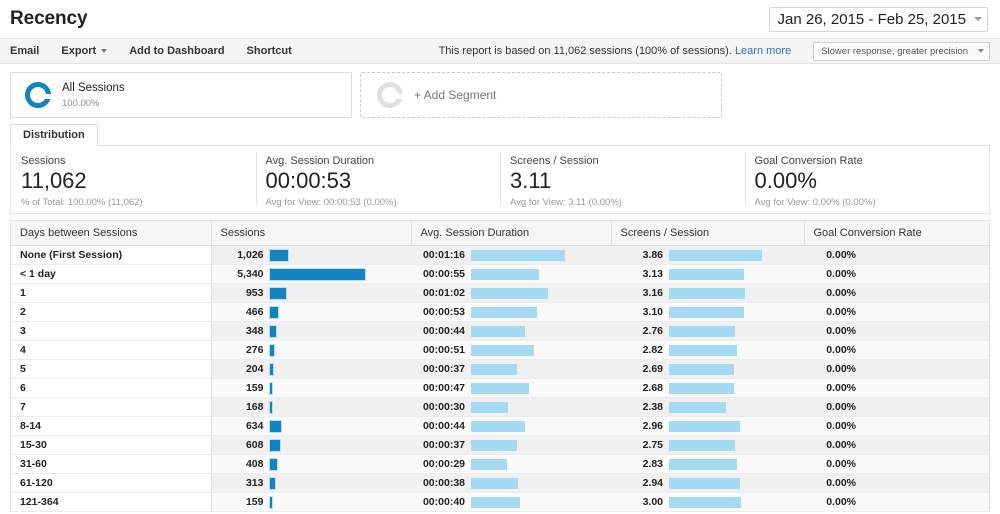 The width and height of the screenshot is (1000, 514). I want to click on email-label: Email, so click(25, 51).